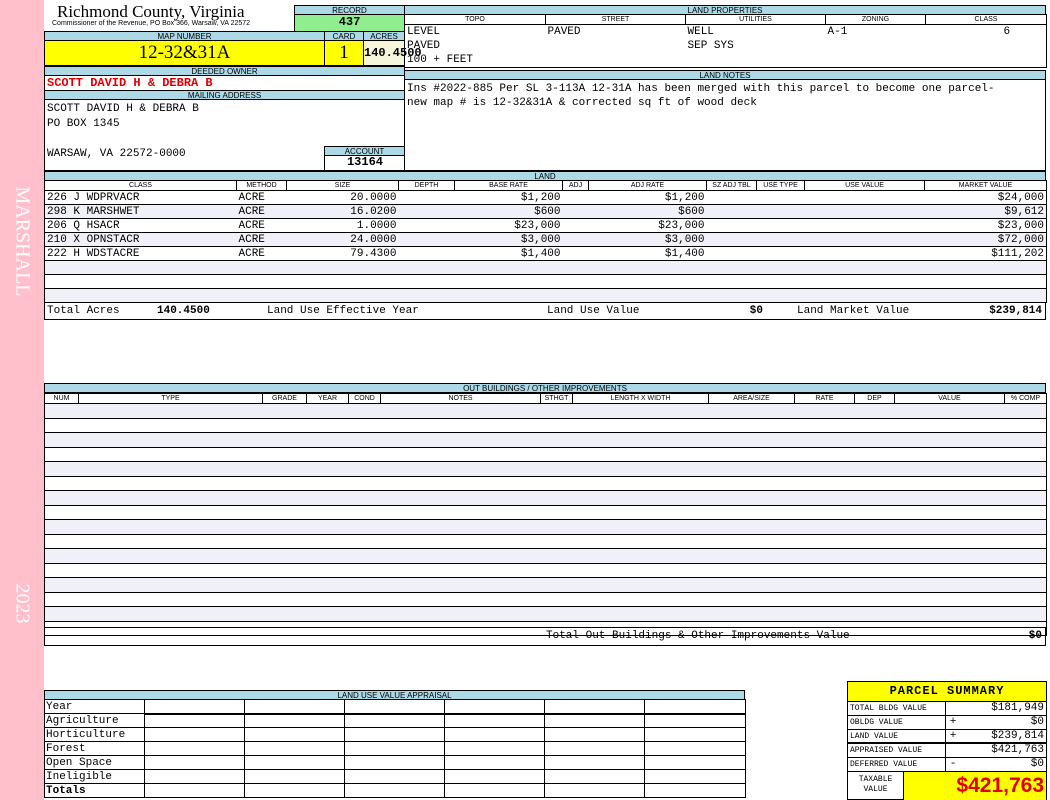  I want to click on land-property-cell, so click(986, 46).